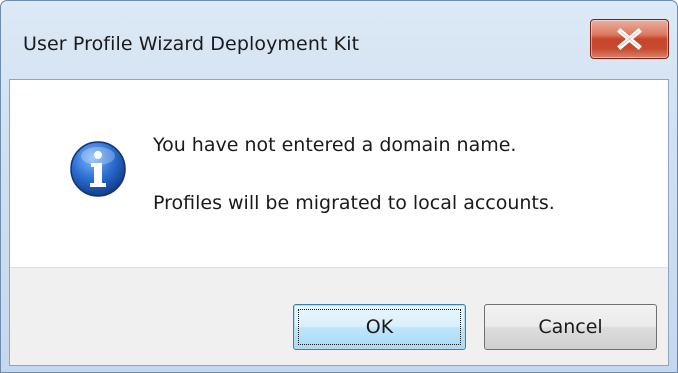 This screenshot has width=678, height=373. I want to click on close-icon, so click(629, 39).